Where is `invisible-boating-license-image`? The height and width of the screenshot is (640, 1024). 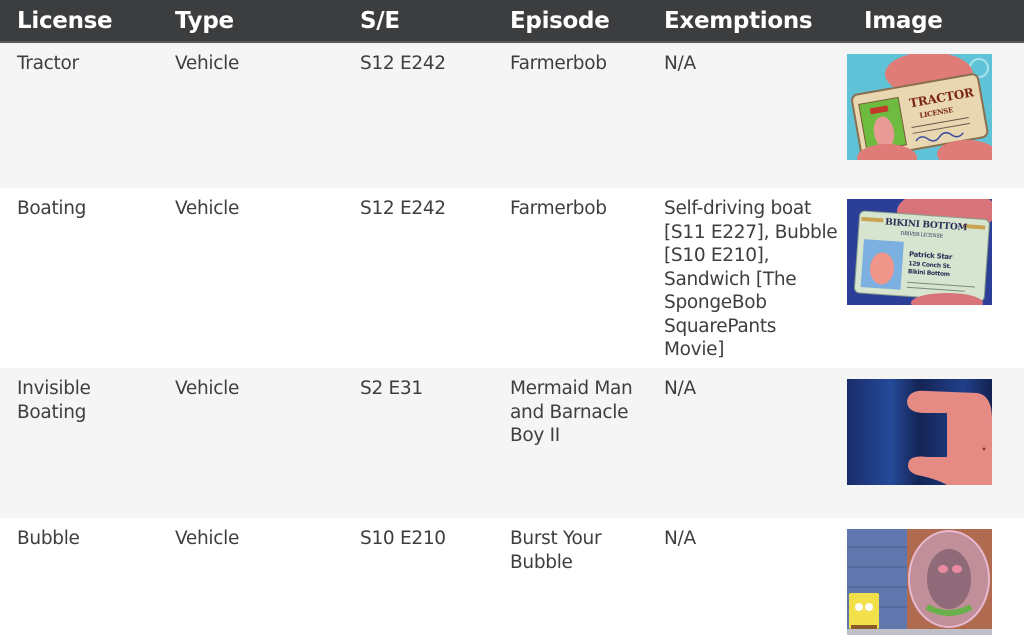 invisible-boating-license-image is located at coordinates (919, 432).